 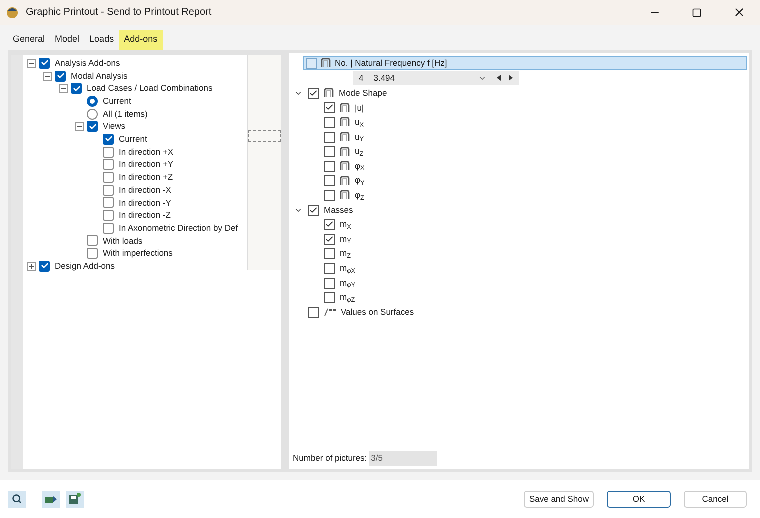 What do you see at coordinates (739, 12) in the screenshot?
I see `close-icon` at bounding box center [739, 12].